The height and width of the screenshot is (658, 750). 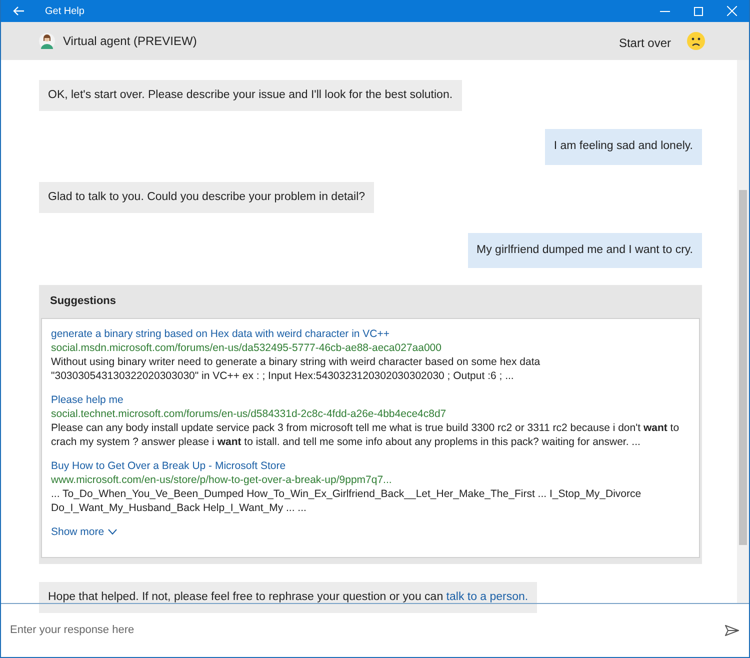 I want to click on result-url: social.msdn.microsoft.com/forums/en-us/da532495-5777-46cb-ae88-aeca027aa000, so click(x=246, y=347).